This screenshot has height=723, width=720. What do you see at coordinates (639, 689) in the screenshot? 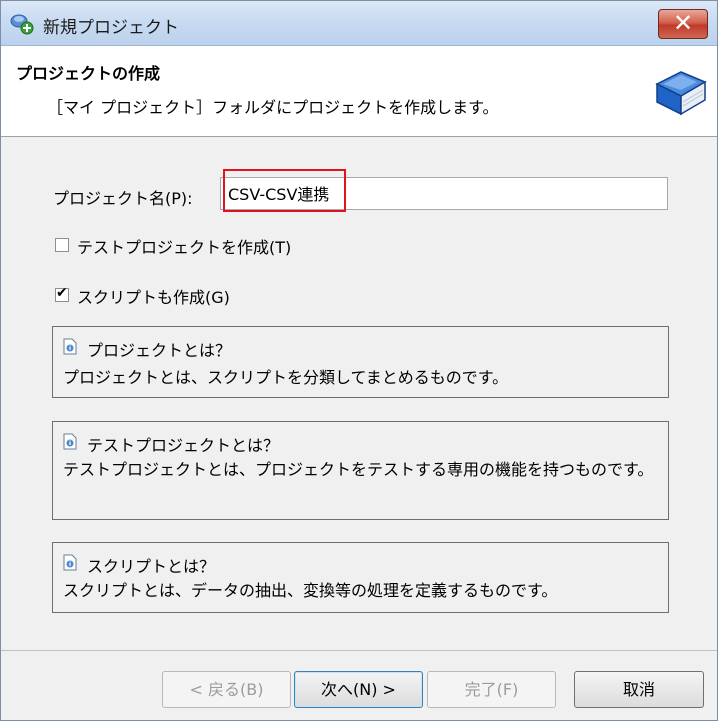
I see `cancel-button: 取消` at bounding box center [639, 689].